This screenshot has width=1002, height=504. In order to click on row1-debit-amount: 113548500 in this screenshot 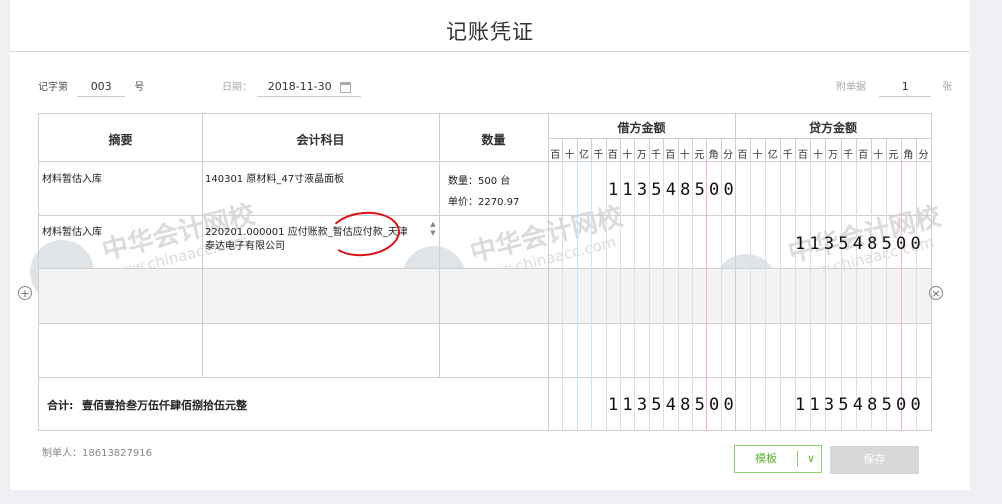, I will do `click(673, 190)`.